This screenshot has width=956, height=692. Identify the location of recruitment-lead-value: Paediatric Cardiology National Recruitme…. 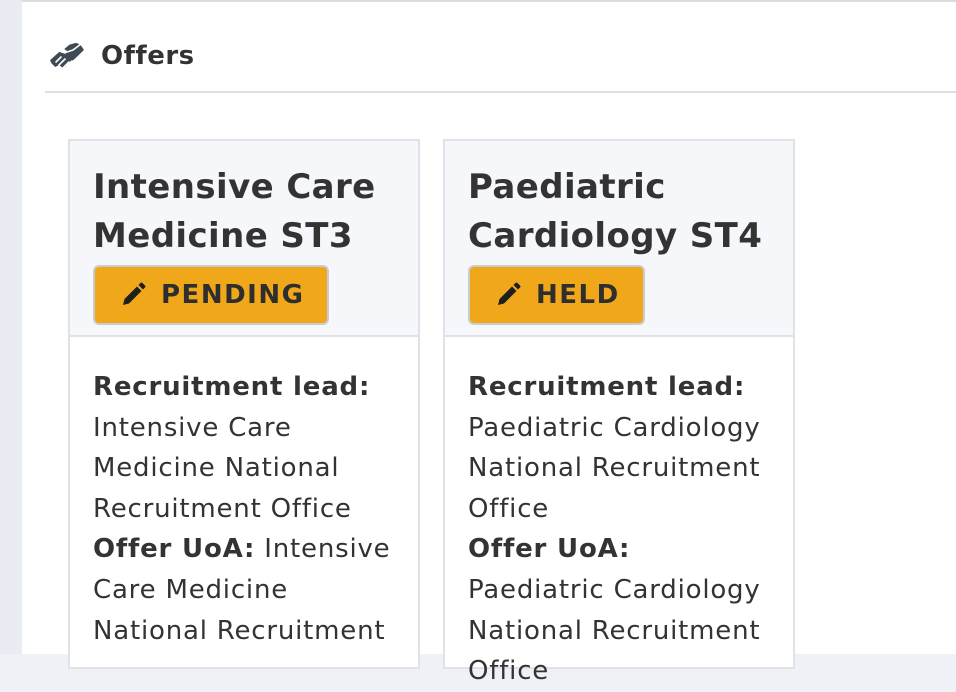
(614, 468).